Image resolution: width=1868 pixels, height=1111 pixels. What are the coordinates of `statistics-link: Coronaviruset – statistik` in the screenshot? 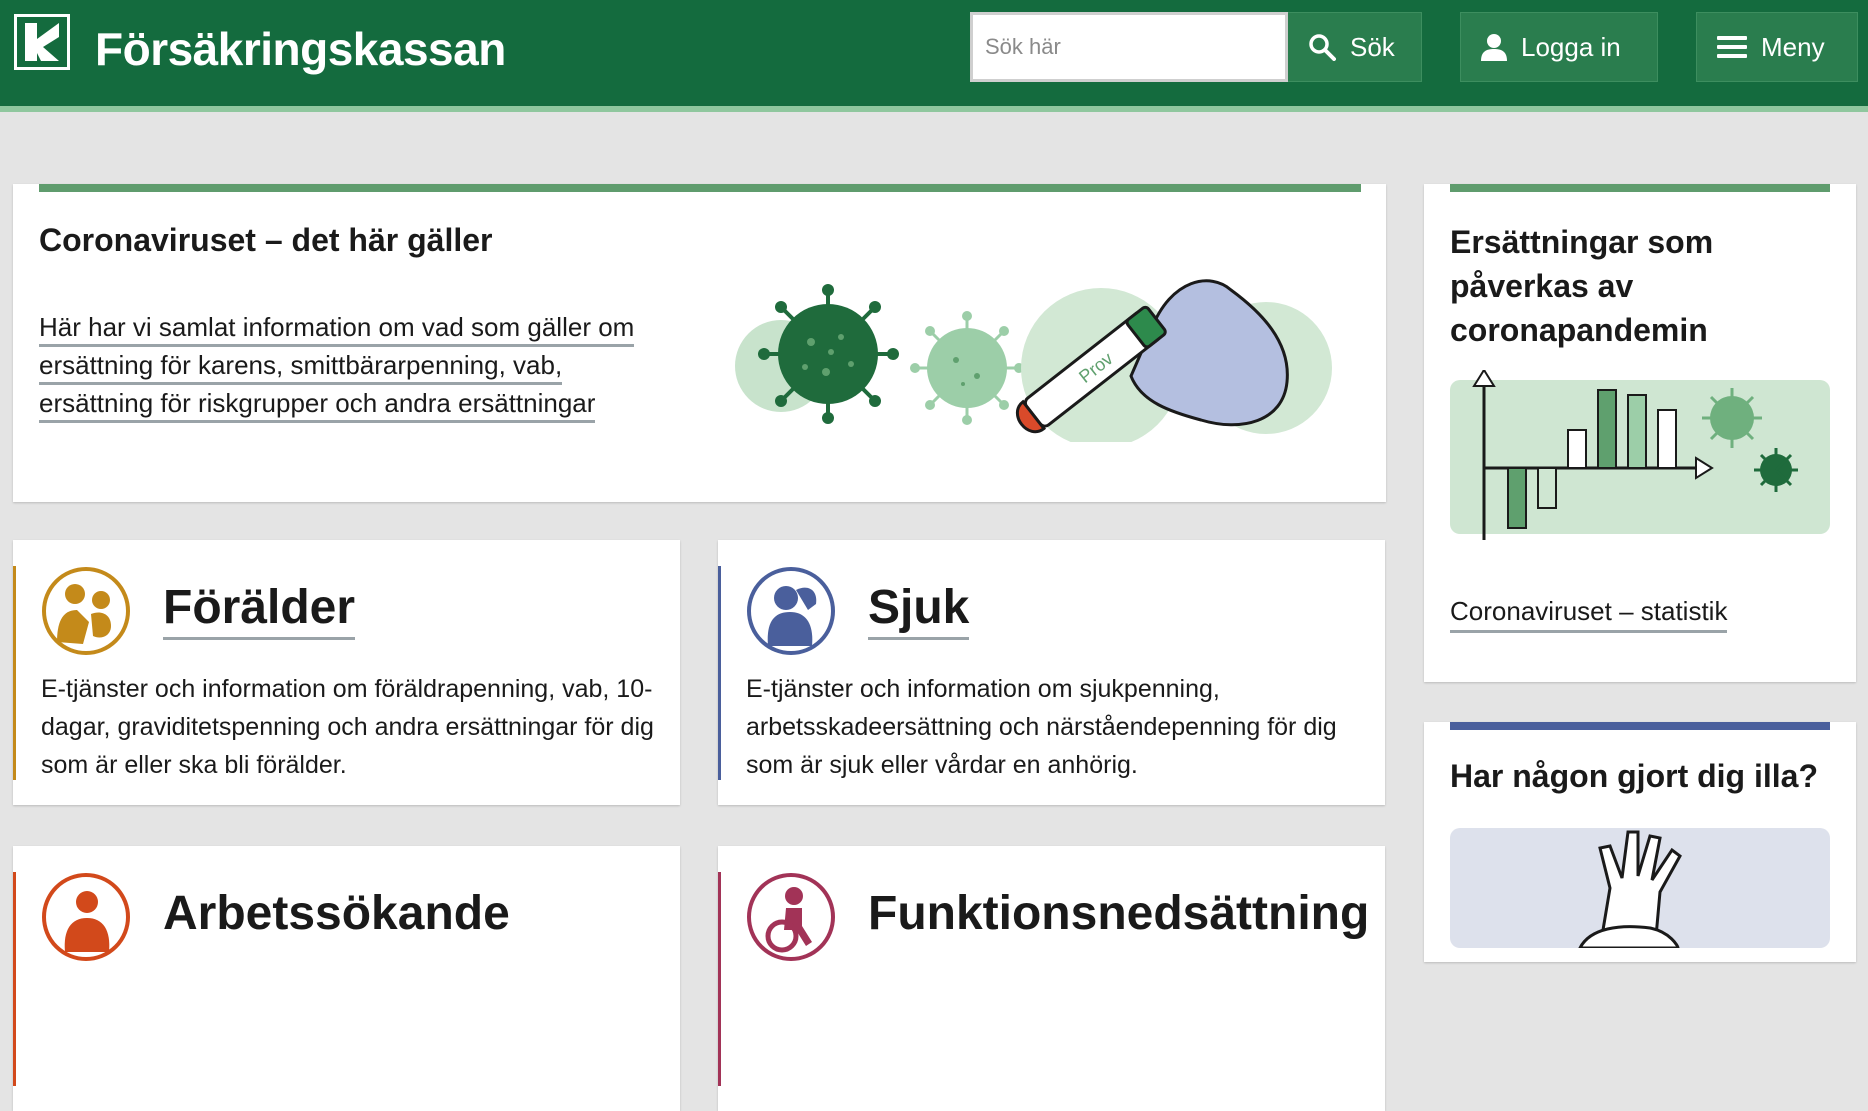 It's located at (1589, 614).